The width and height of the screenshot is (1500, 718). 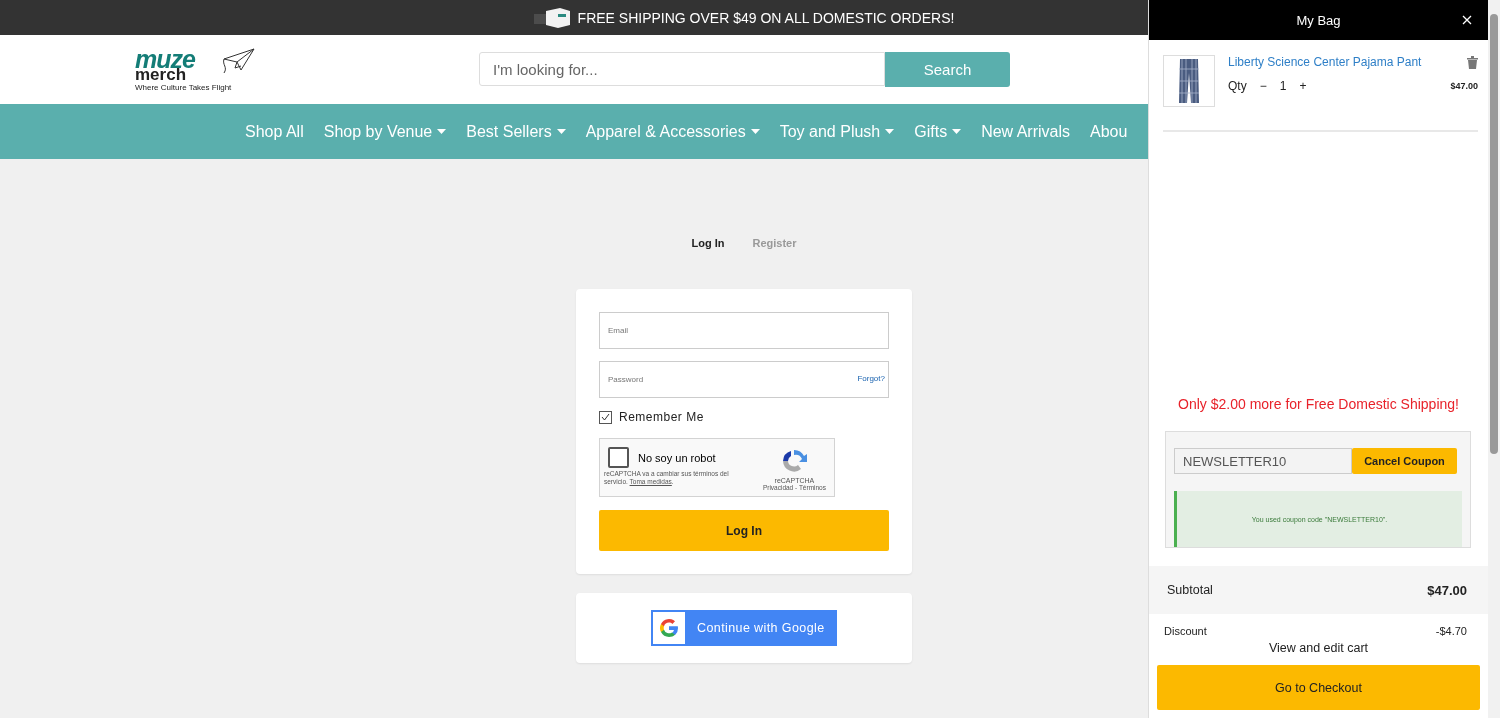 I want to click on nav-link: Best Sellers, so click(x=516, y=131).